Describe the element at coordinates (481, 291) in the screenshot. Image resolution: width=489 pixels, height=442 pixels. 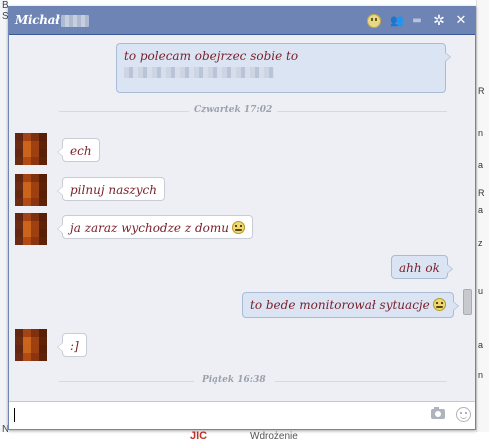
I see `background-right-mark: u` at that location.